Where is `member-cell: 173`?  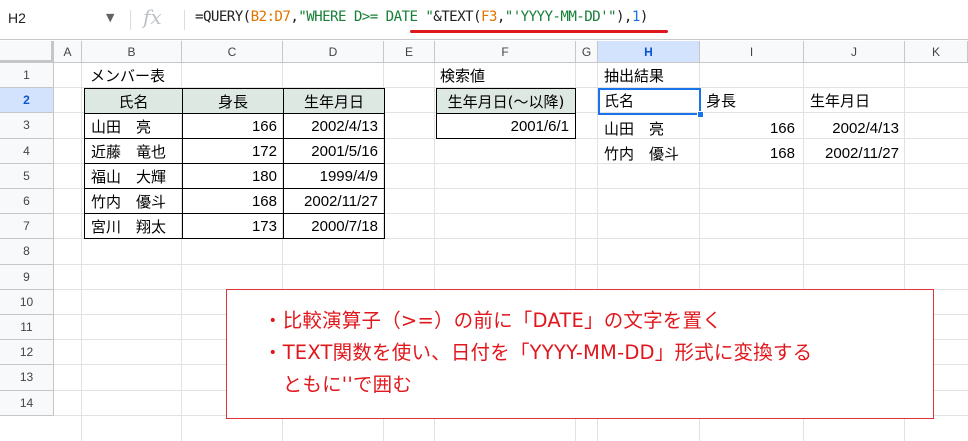
member-cell: 173 is located at coordinates (233, 226).